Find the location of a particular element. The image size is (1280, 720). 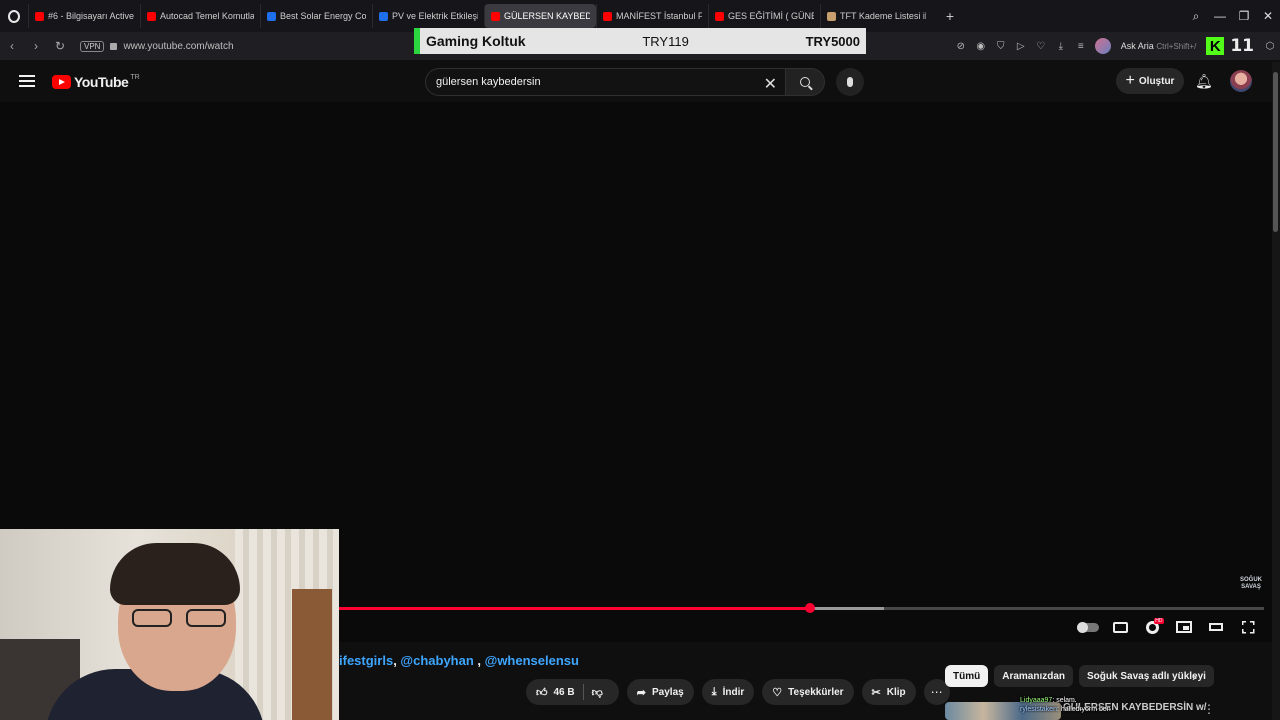

region-code: TR is located at coordinates (135, 77).